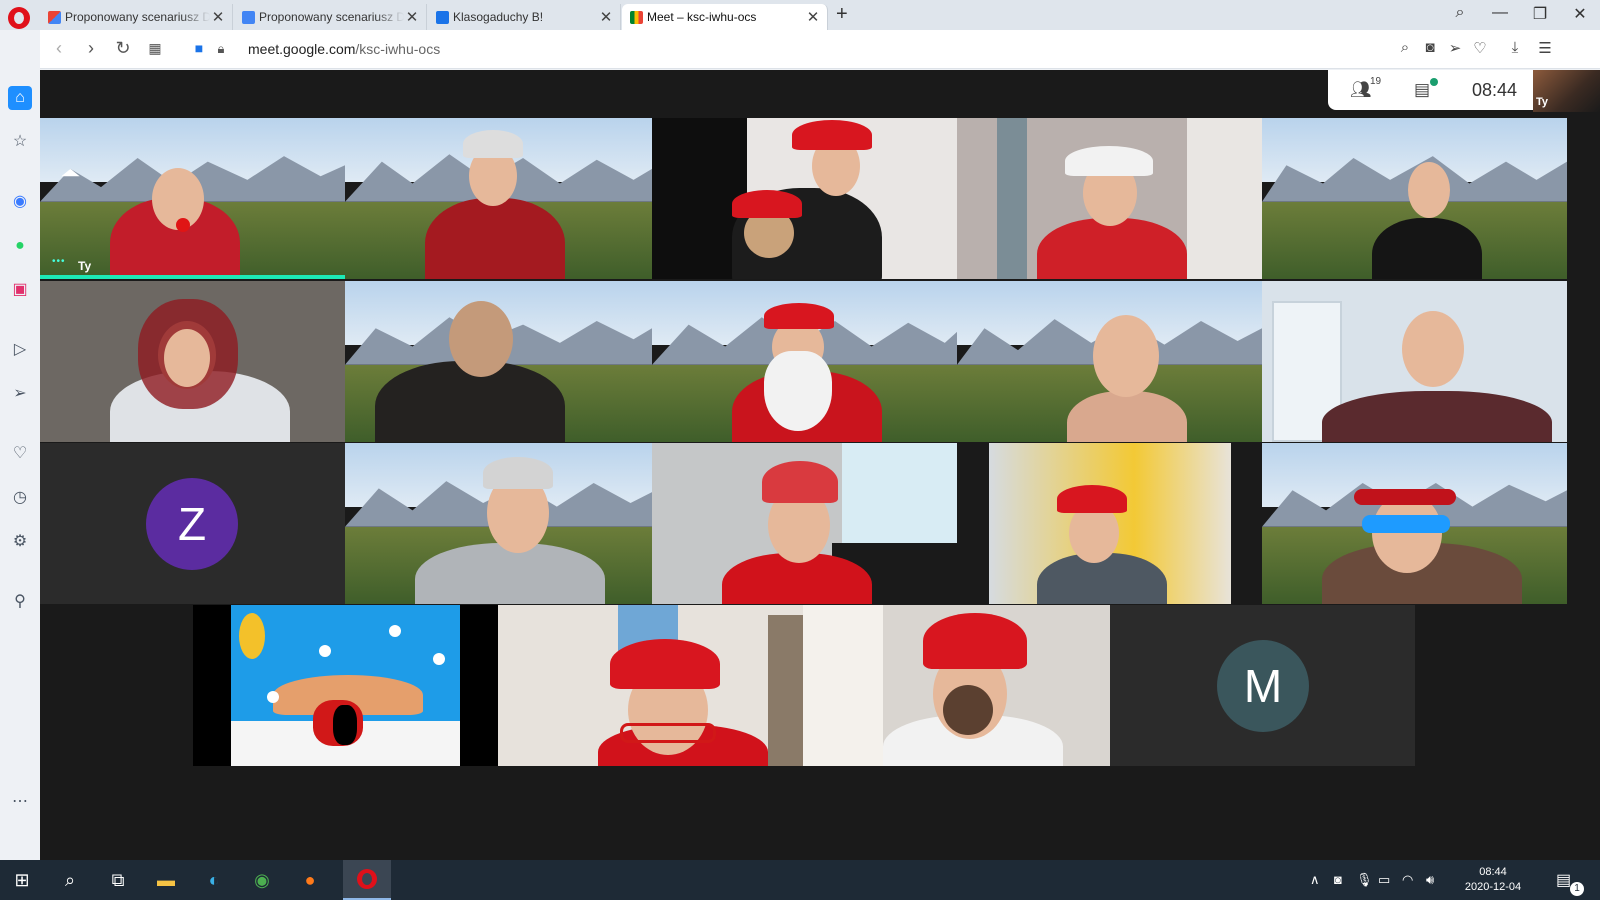  Describe the element at coordinates (498, 17) in the screenshot. I see `tab-title: Klasogaduchy B!` at that location.